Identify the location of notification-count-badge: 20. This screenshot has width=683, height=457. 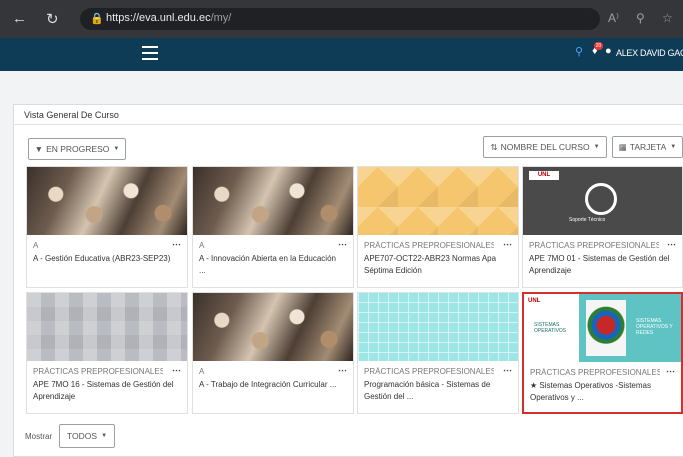
(598, 46).